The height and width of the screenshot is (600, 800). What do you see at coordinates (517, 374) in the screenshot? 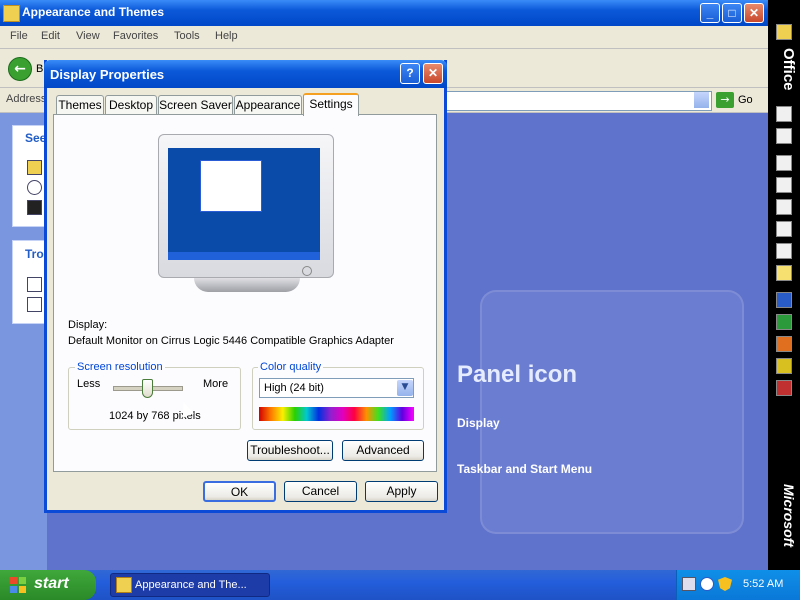
I see `panel-icon-heading: Panel icon` at bounding box center [517, 374].